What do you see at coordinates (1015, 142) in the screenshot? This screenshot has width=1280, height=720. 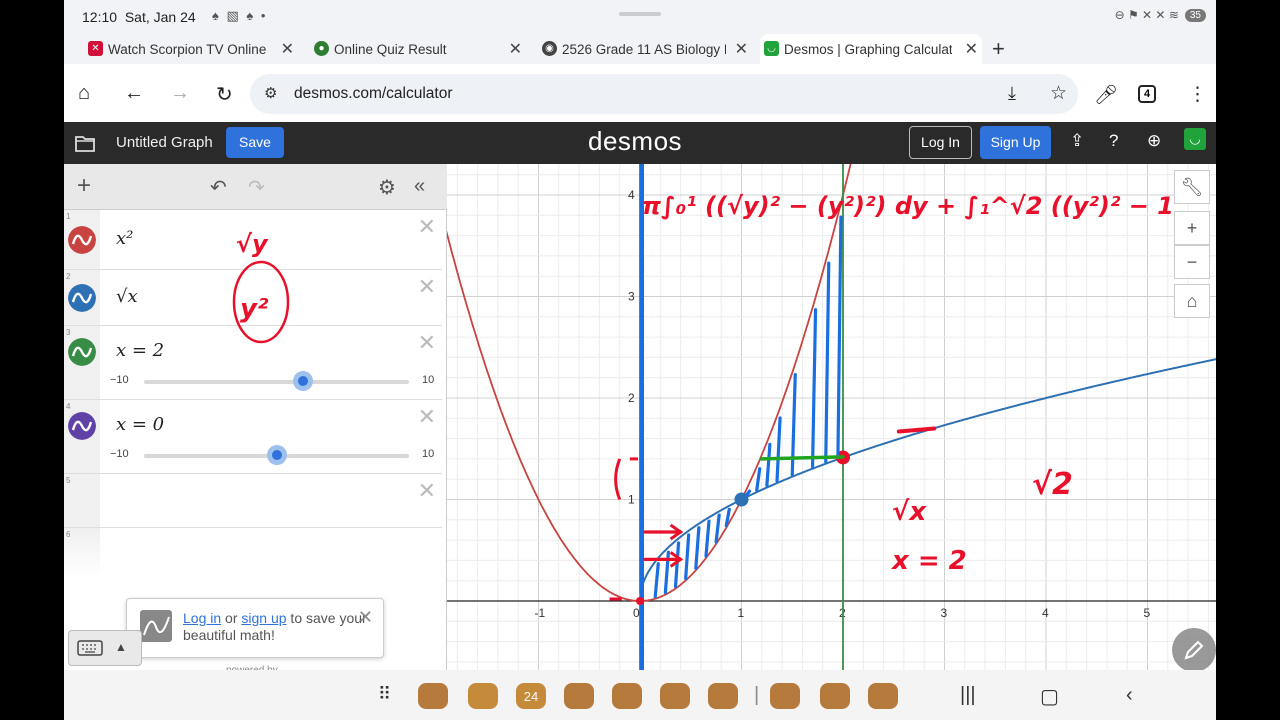 I see `signup-button: Sign Up` at bounding box center [1015, 142].